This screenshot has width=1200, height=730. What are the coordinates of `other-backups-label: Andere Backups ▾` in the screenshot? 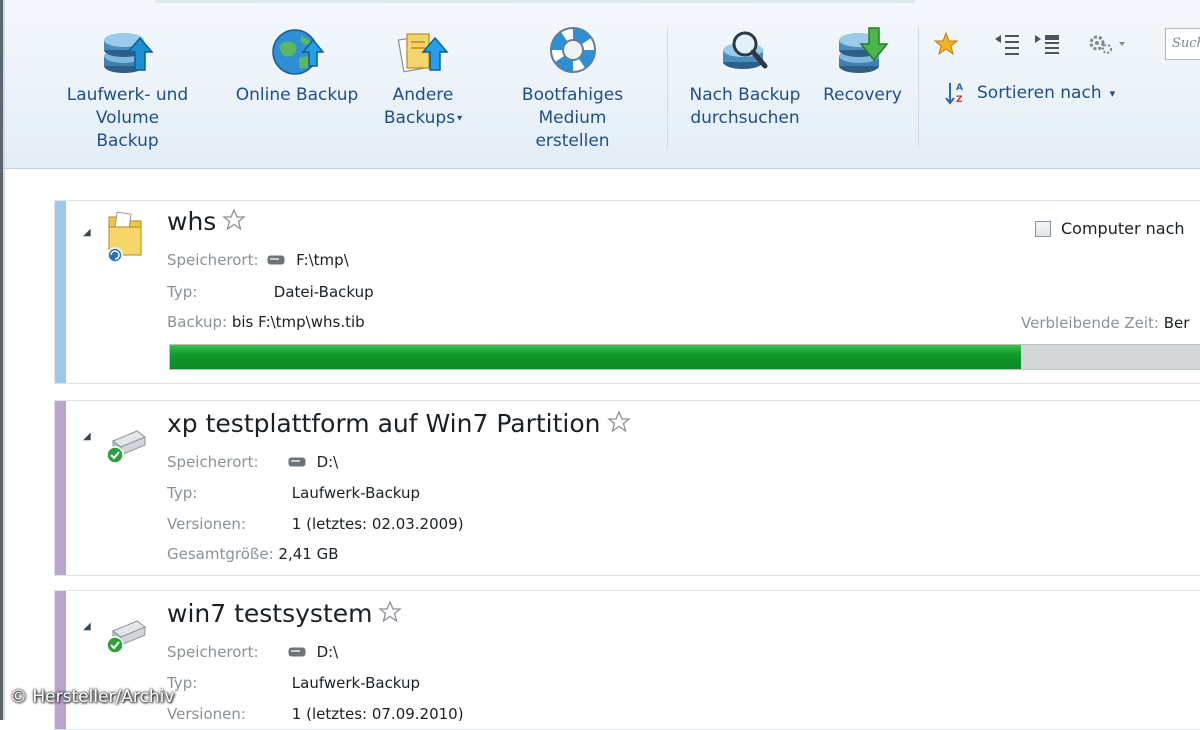 It's located at (423, 107).